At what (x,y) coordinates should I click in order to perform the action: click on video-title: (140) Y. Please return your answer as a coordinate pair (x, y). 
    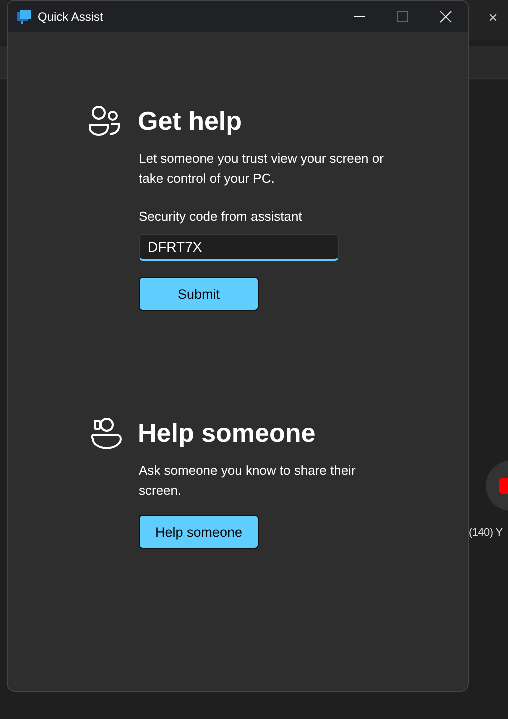
    Looking at the image, I should click on (486, 533).